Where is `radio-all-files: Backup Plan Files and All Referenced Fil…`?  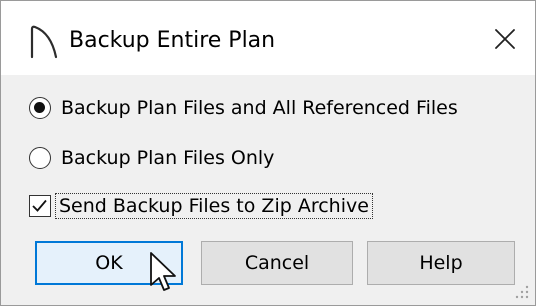 radio-all-files: Backup Plan Files and All Referenced Fil… is located at coordinates (243, 108).